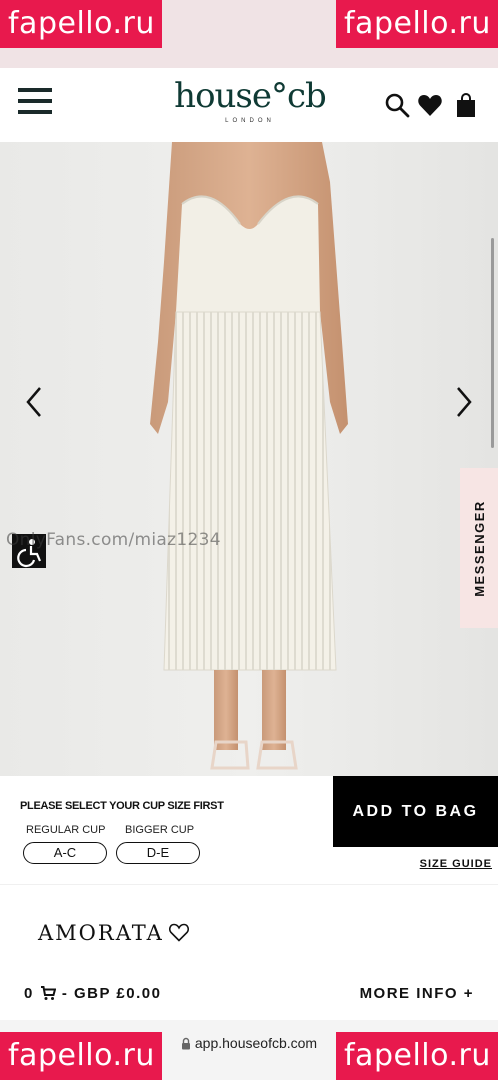 The height and width of the screenshot is (1080, 498). I want to click on product-name: AMORATA, so click(101, 933).